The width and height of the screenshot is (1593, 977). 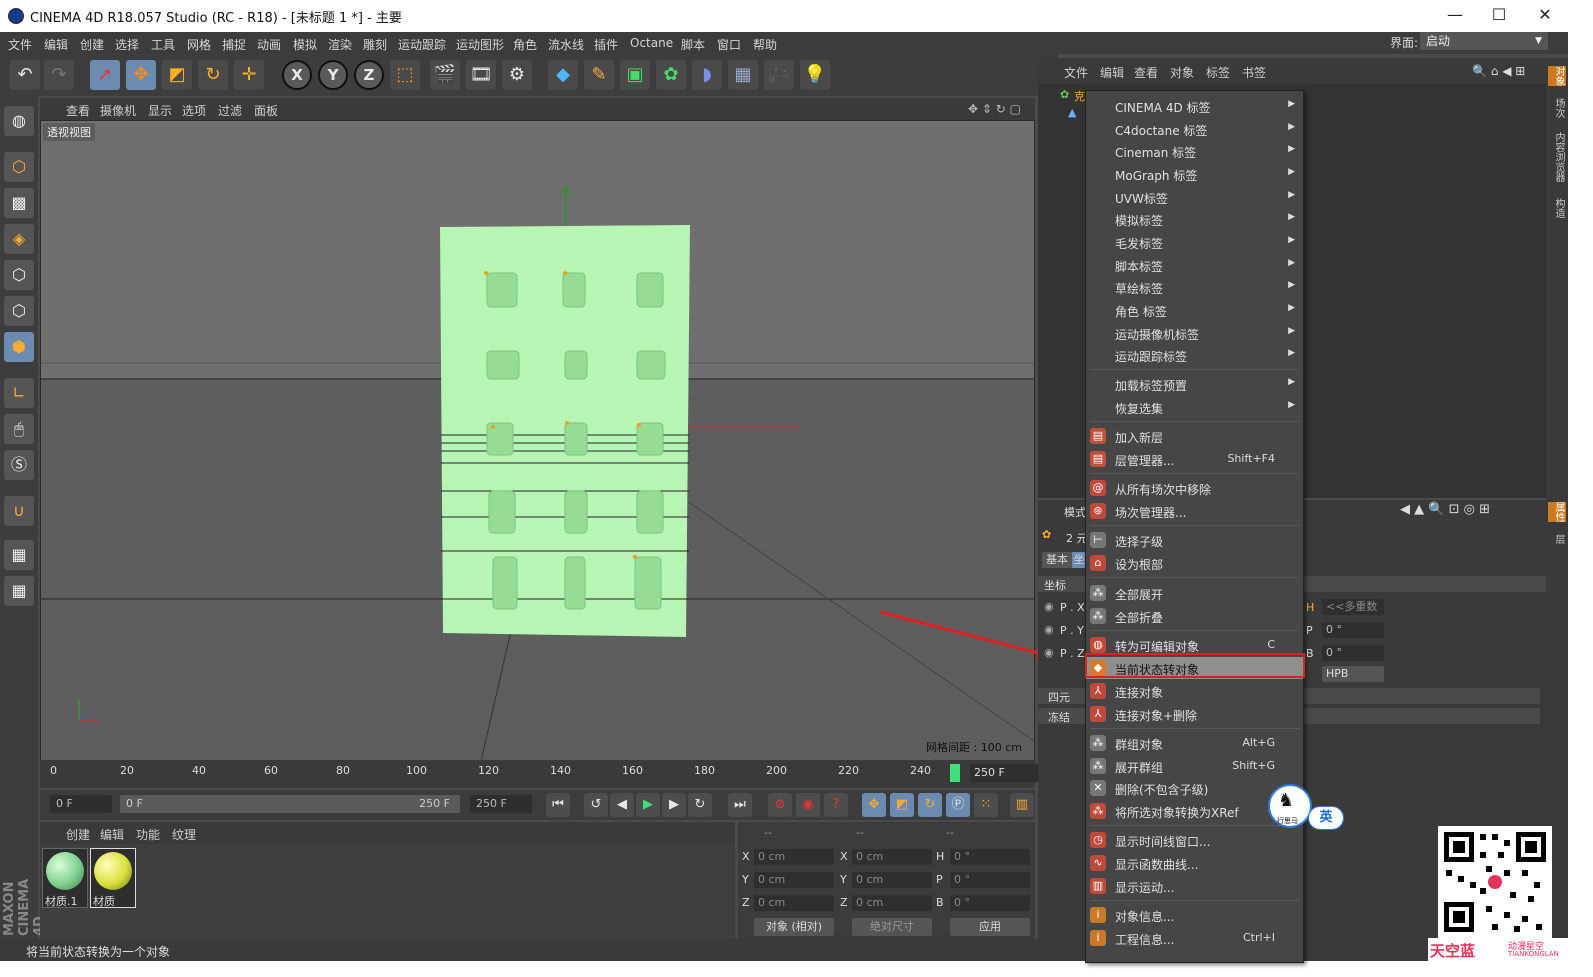 I want to click on material-menu-texture: 纹理, so click(x=184, y=834).